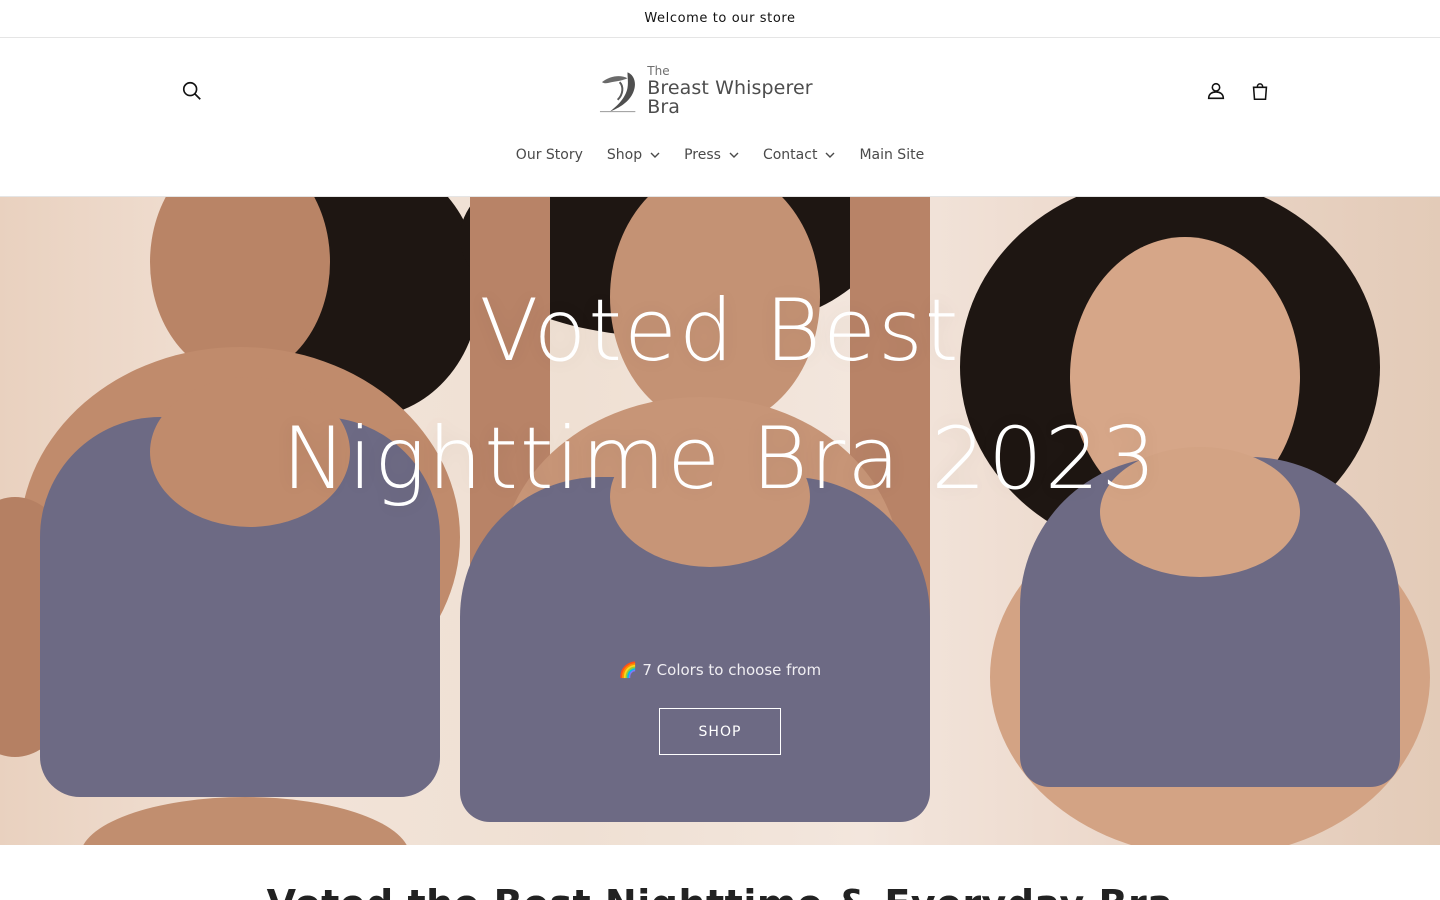  I want to click on hero-title-line-2: Nighttime Bra 2023, so click(720, 459).